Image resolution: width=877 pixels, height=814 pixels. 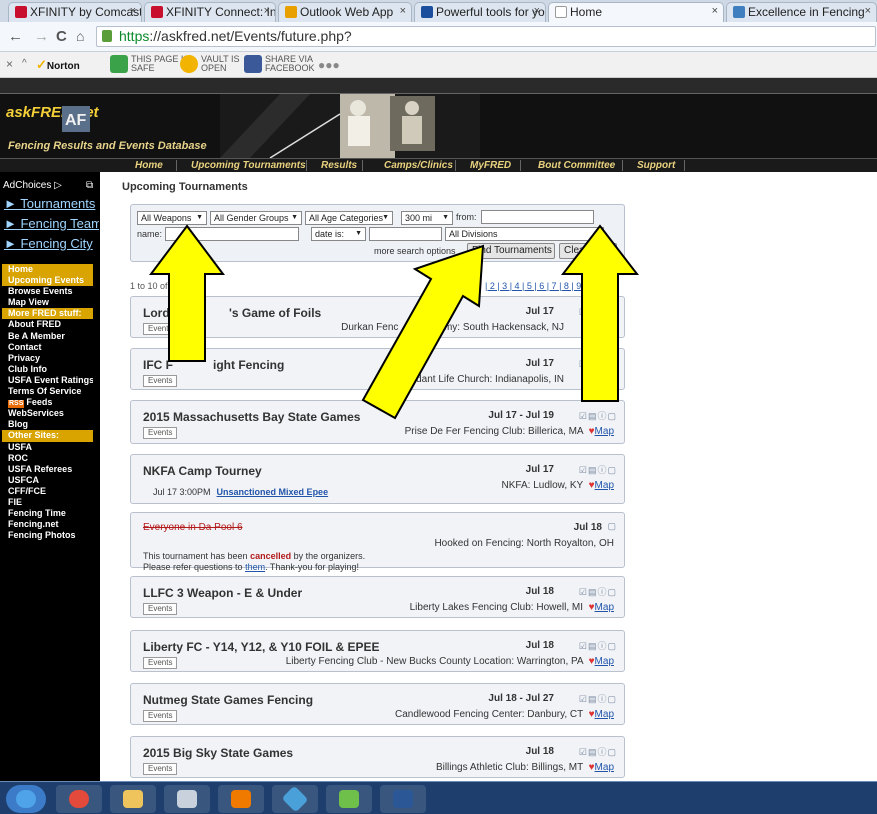 I want to click on tab-excellence: Excellence in Fencing ×, so click(x=801, y=12).